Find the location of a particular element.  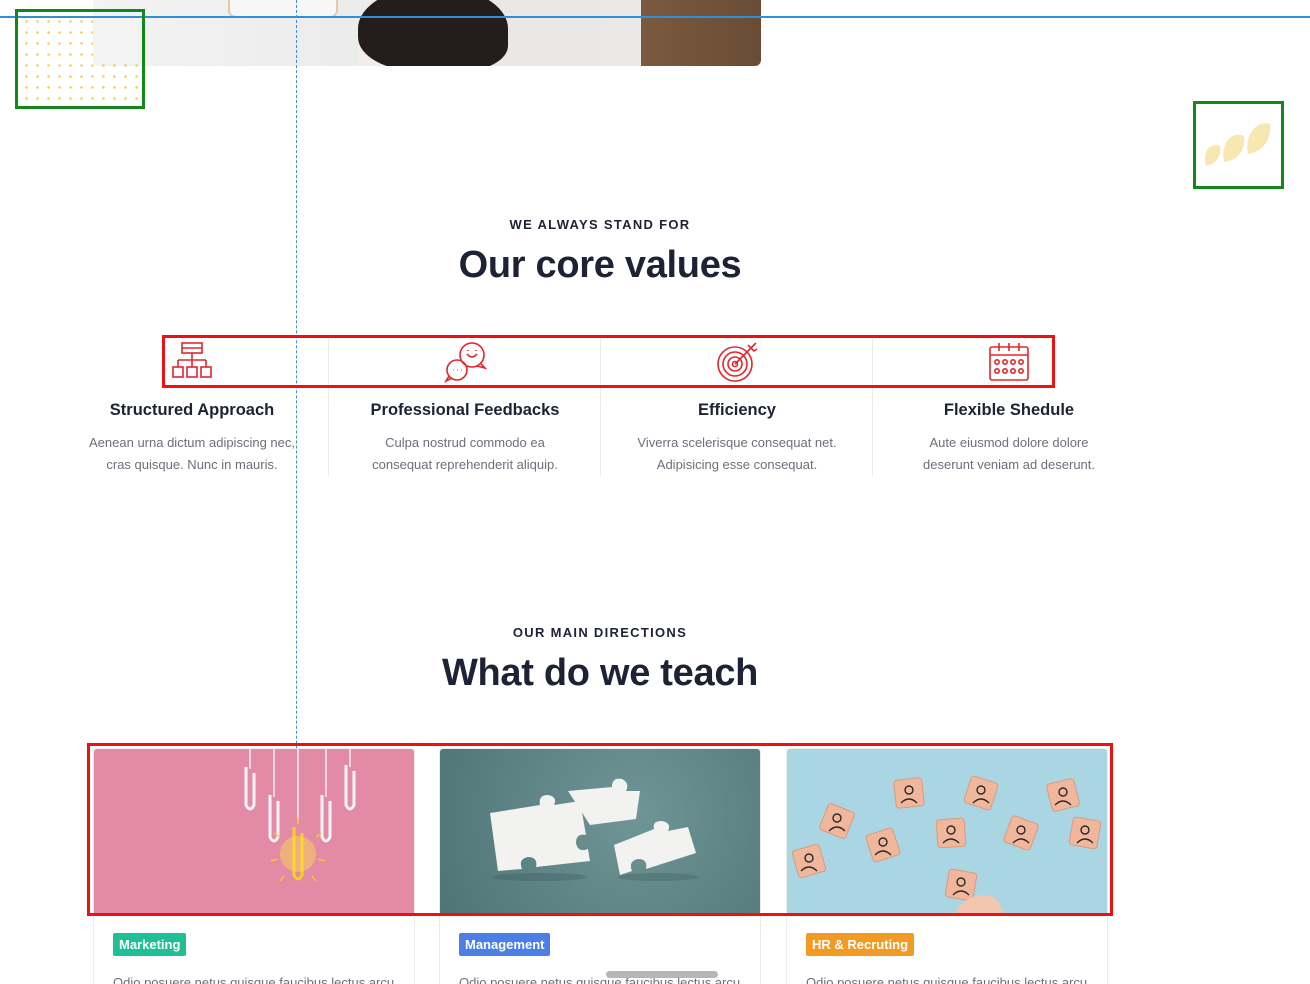

teach-eyebrow: OUR MAIN DIRECTIONS is located at coordinates (600, 632).